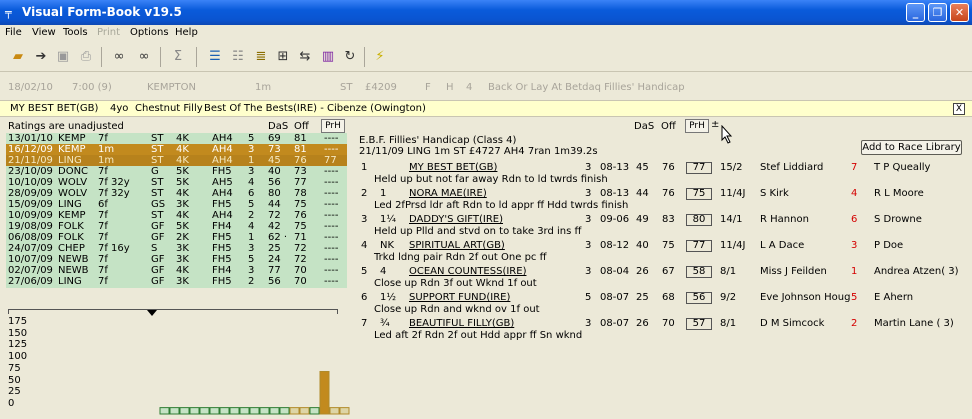 The image size is (972, 419). Describe the element at coordinates (346, 87) in the screenshot. I see `race-going: ST` at that location.